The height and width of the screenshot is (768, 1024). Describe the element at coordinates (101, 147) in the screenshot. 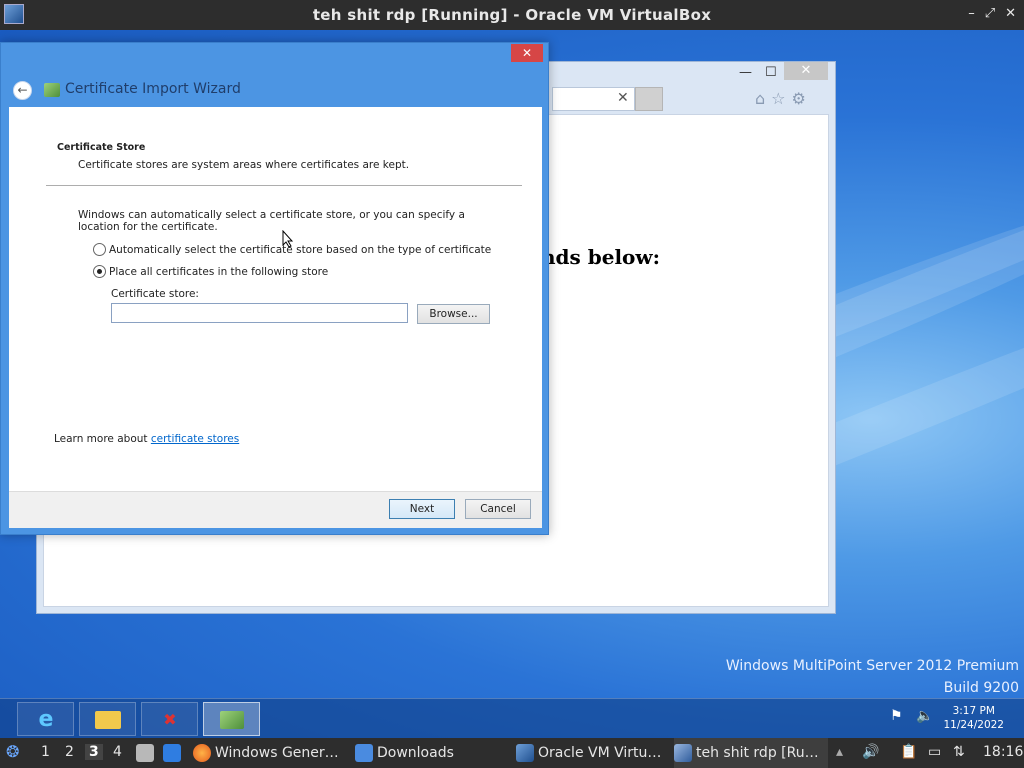

I see `section-title: Certificate Store` at that location.